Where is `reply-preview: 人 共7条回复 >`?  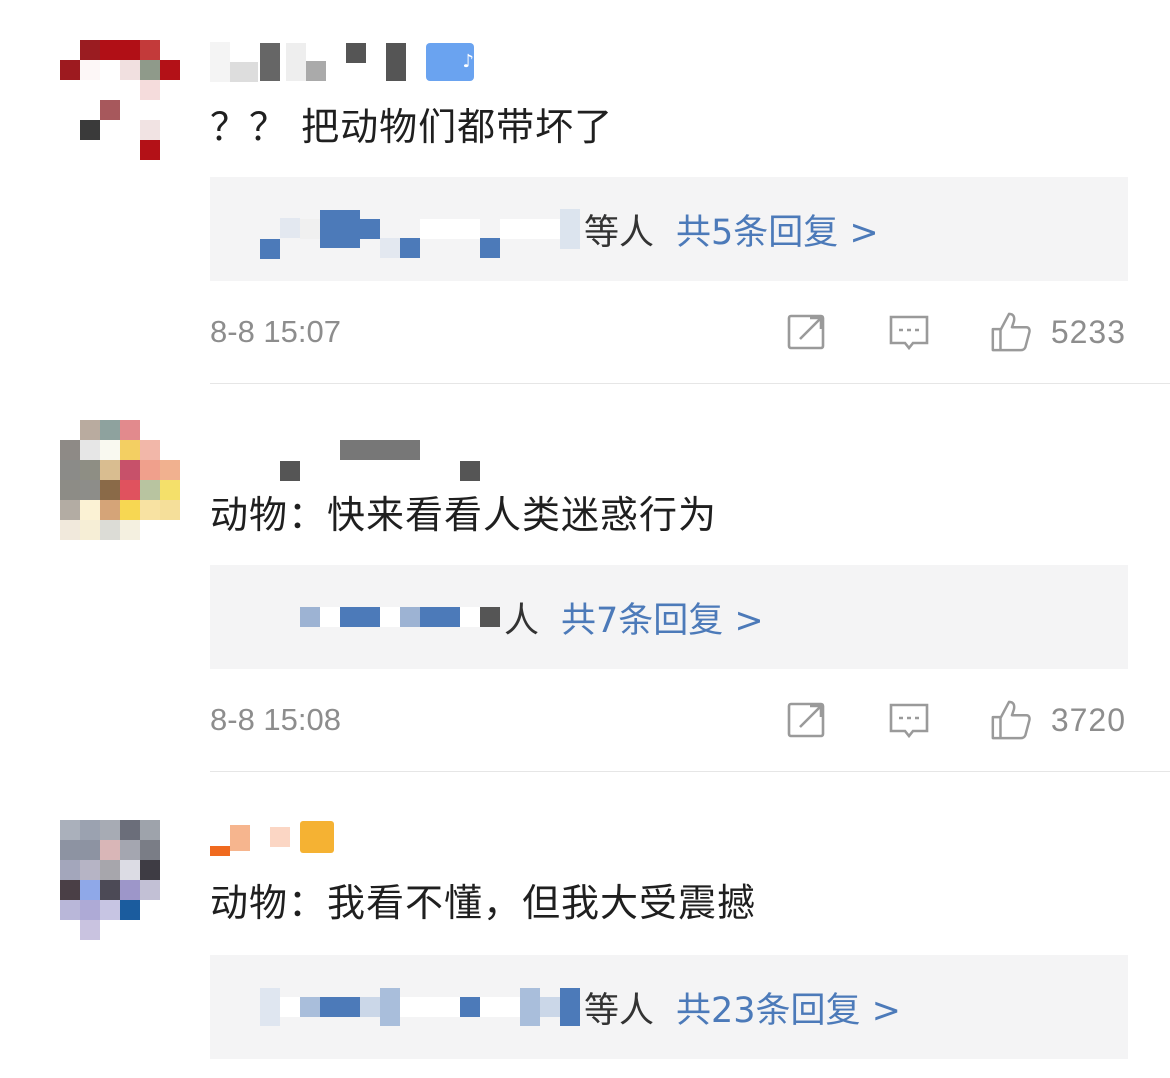 reply-preview: 人 共7条回复 > is located at coordinates (669, 617).